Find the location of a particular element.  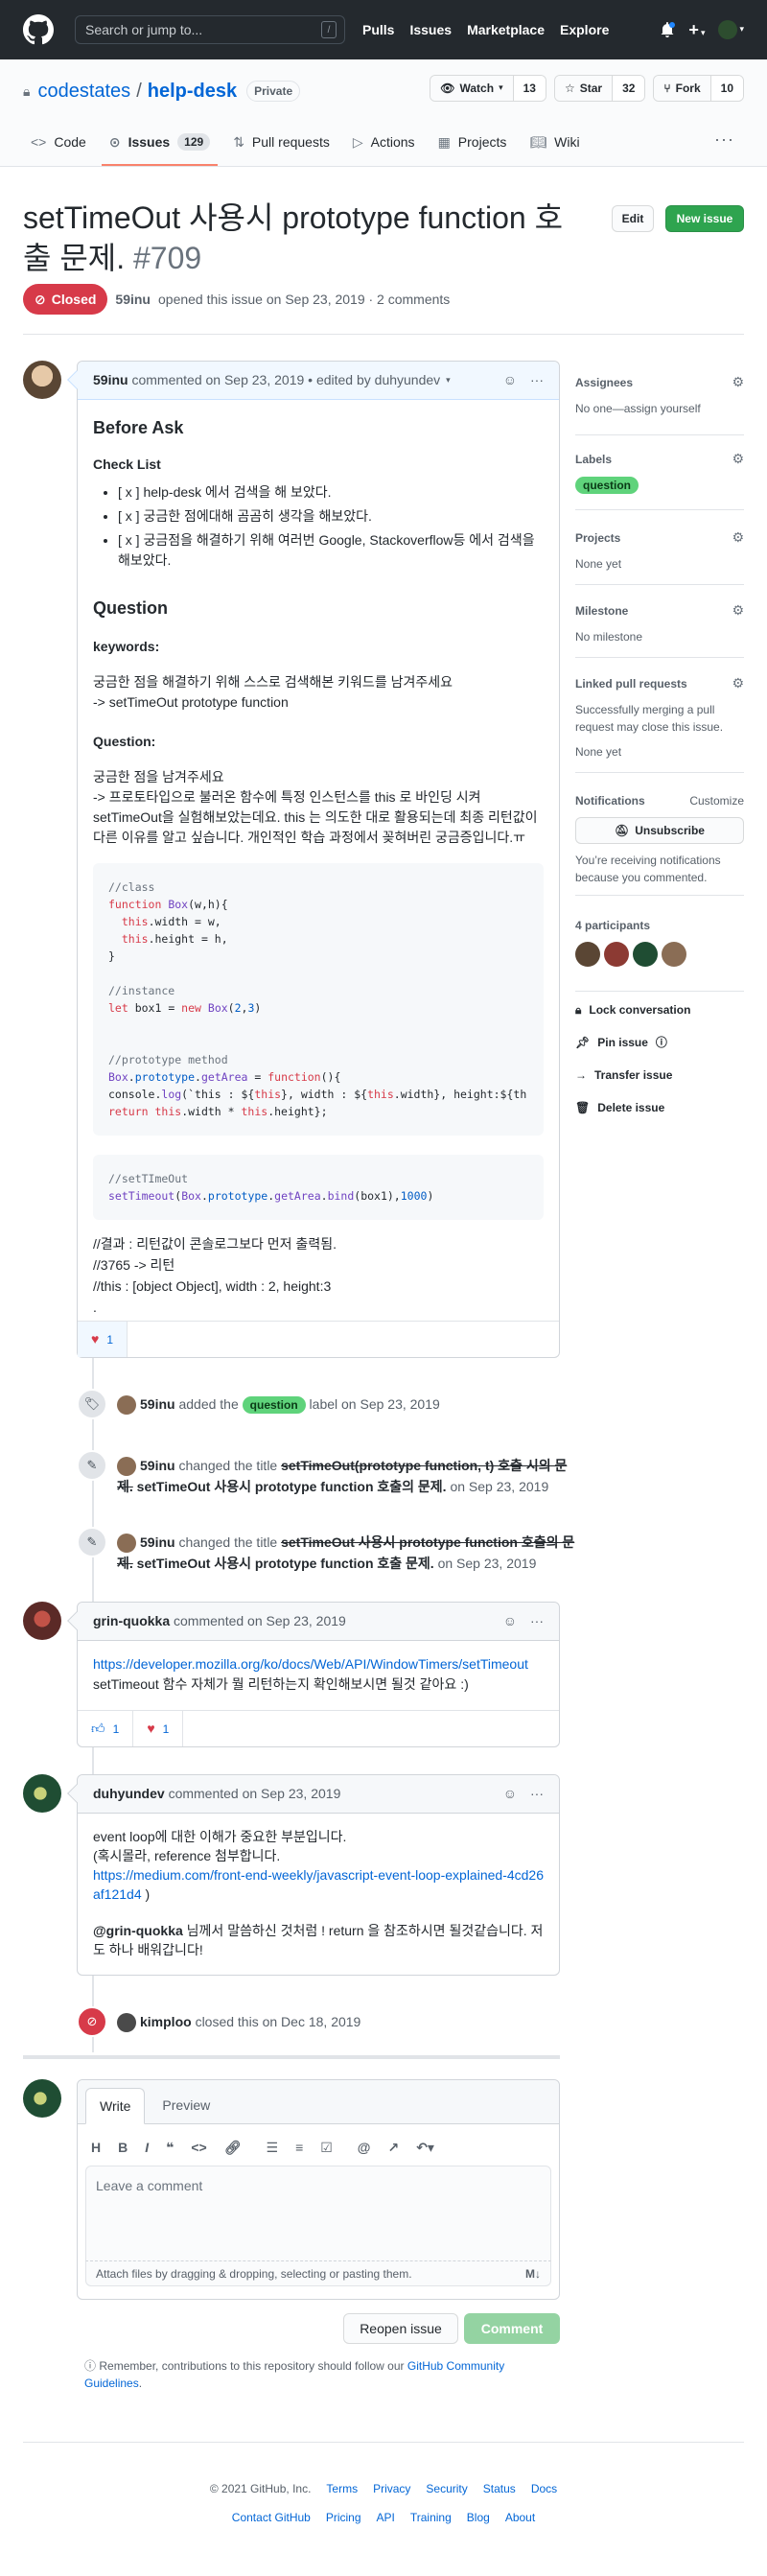

user-mention: @grin-quokka is located at coordinates (138, 1930).